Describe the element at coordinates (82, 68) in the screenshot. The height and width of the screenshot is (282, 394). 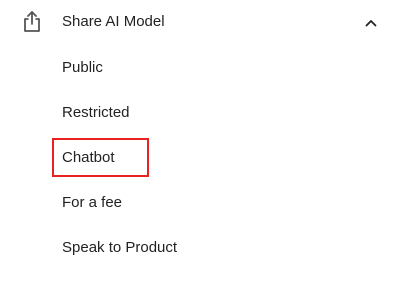
I see `menu-item-public: Public` at that location.